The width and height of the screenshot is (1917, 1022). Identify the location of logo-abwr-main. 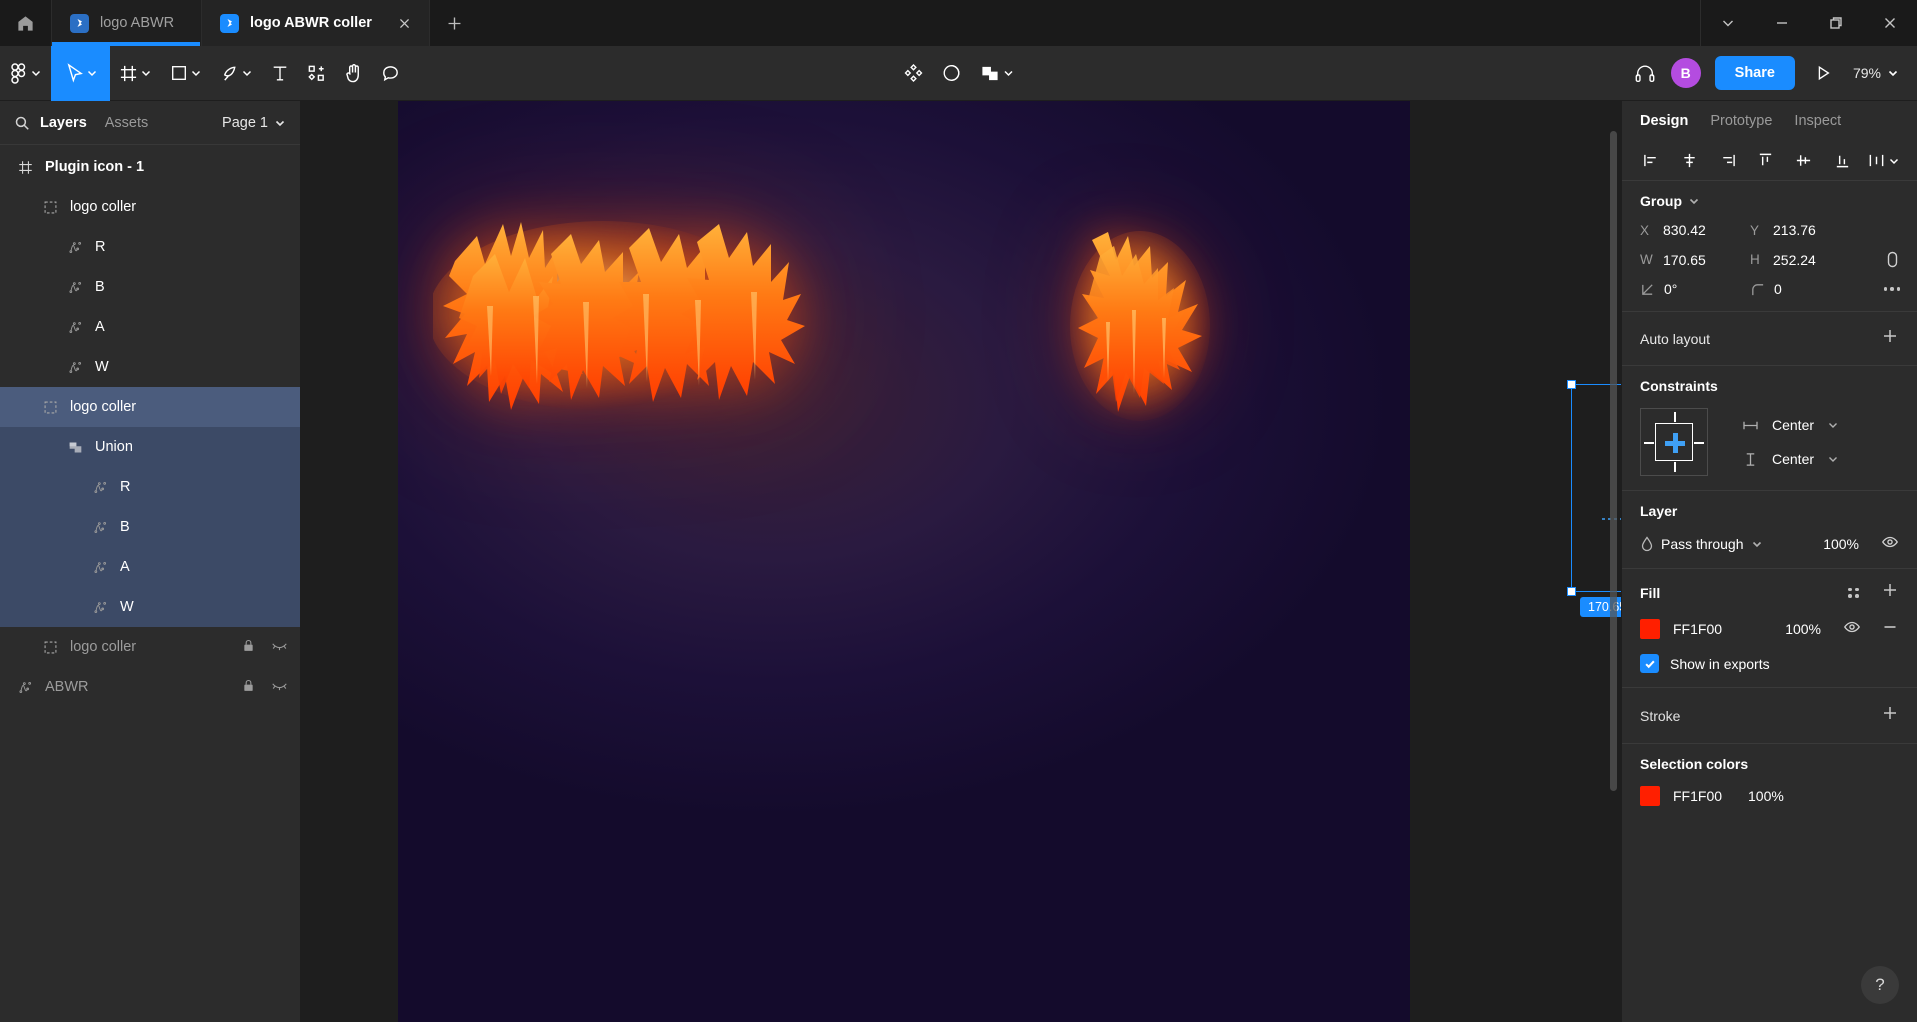
(623, 326).